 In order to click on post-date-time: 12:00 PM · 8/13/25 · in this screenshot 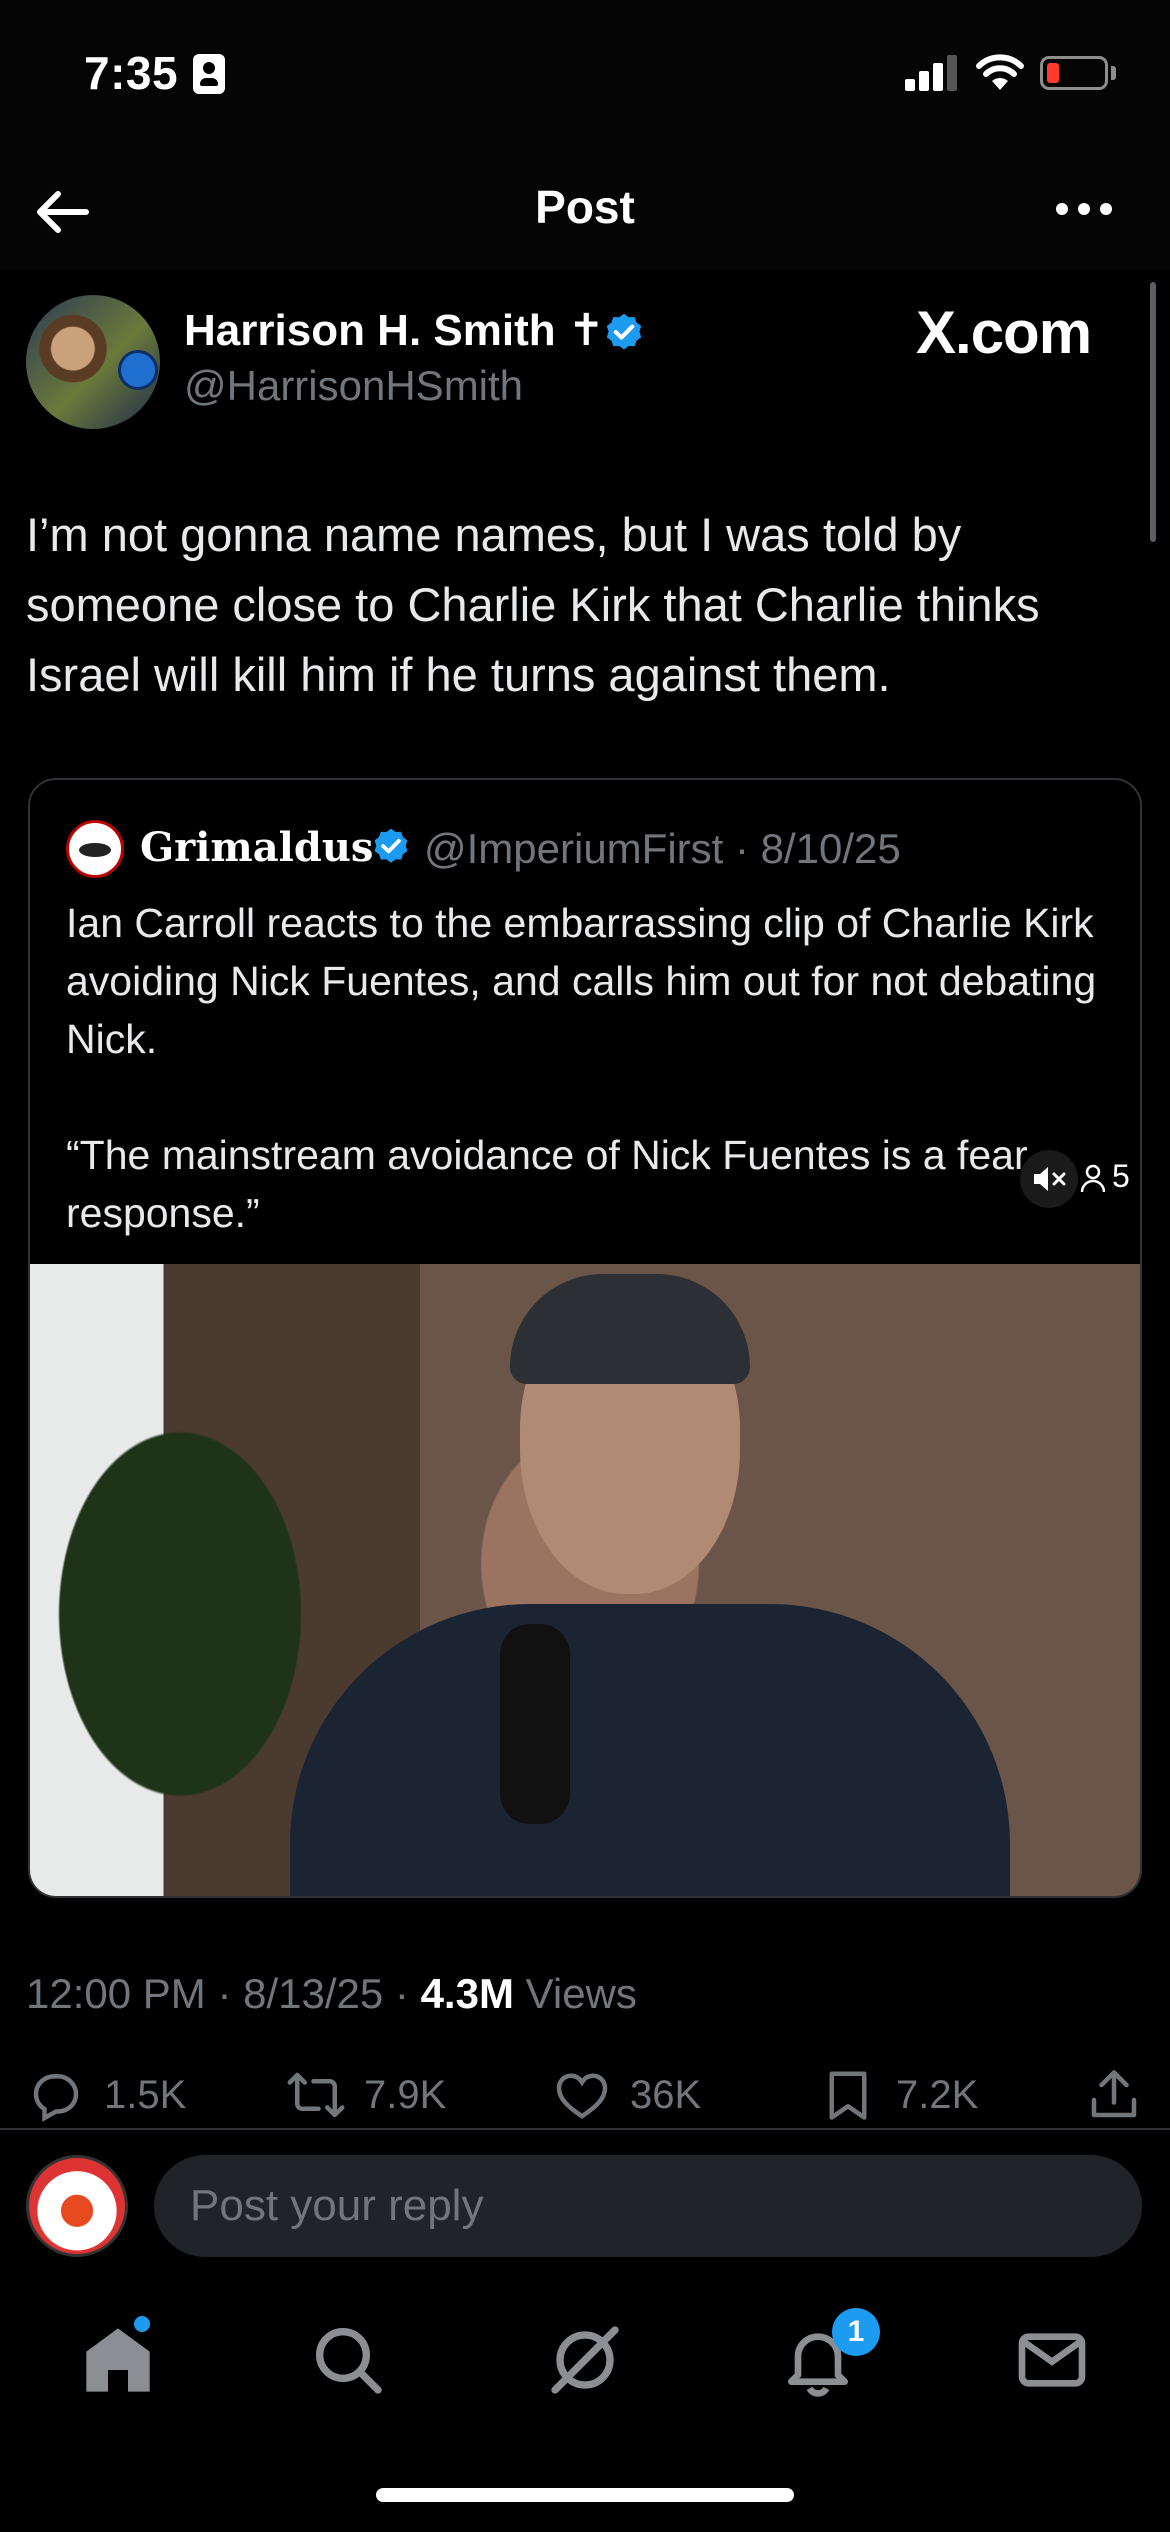, I will do `click(223, 1993)`.